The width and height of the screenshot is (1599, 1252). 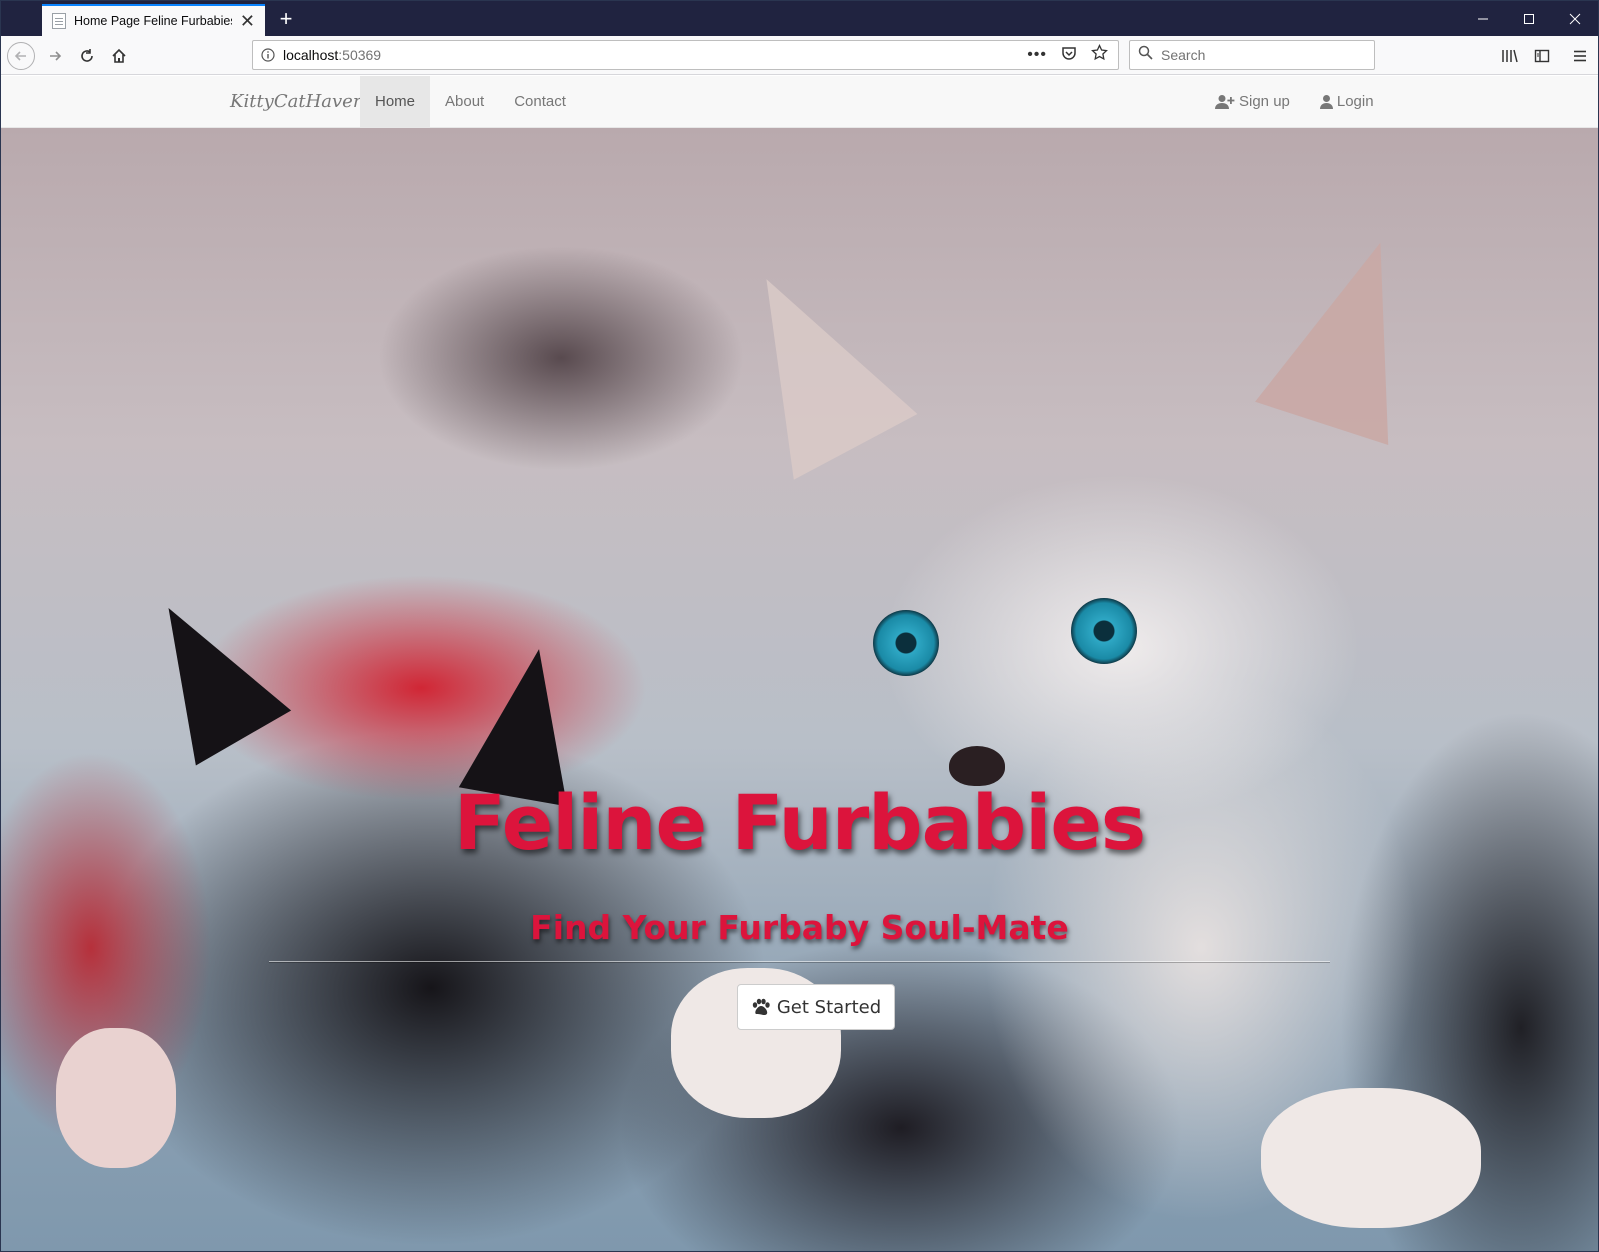 I want to click on site-brand: KittyCatHaven, so click(x=297, y=101).